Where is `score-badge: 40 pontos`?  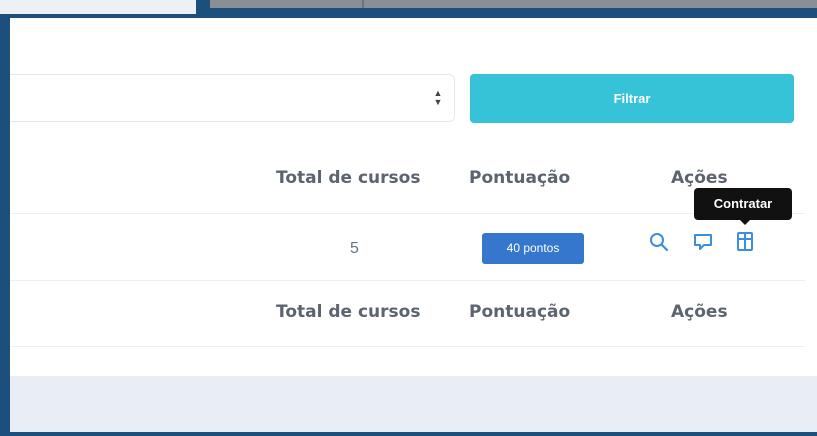 score-badge: 40 pontos is located at coordinates (533, 248).